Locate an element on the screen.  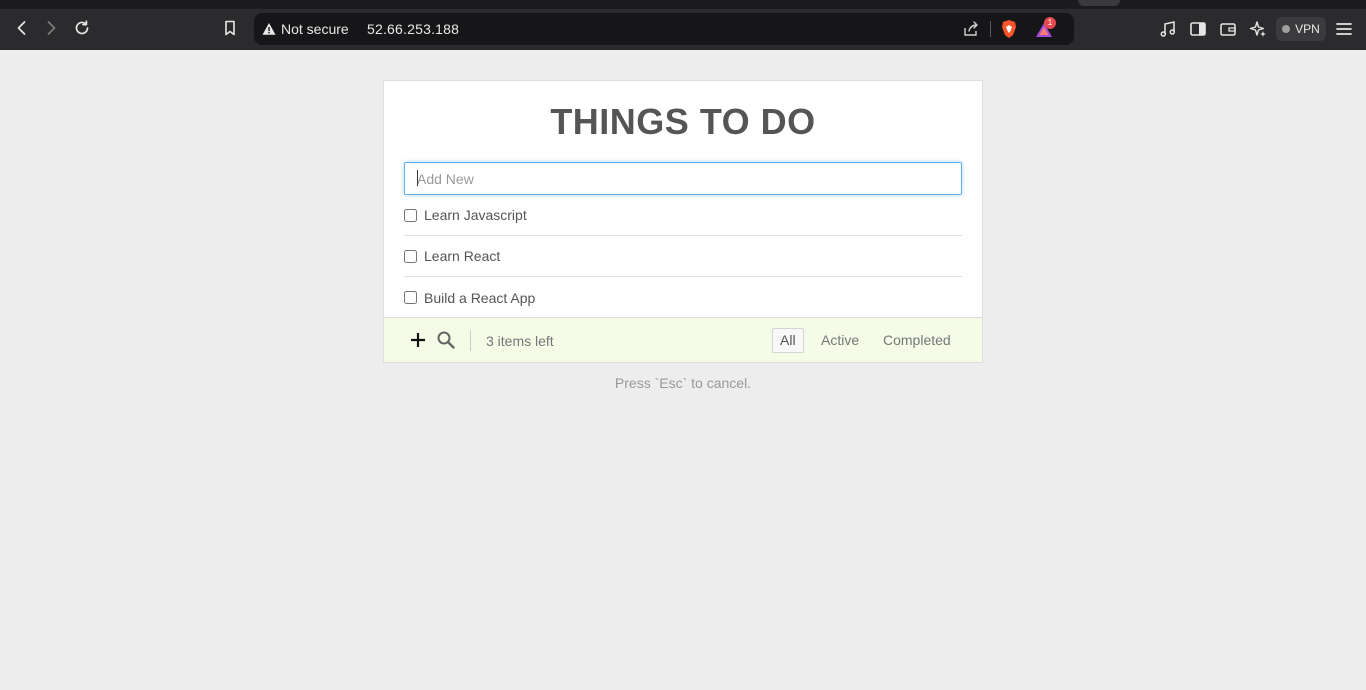
share-icon is located at coordinates (971, 29).